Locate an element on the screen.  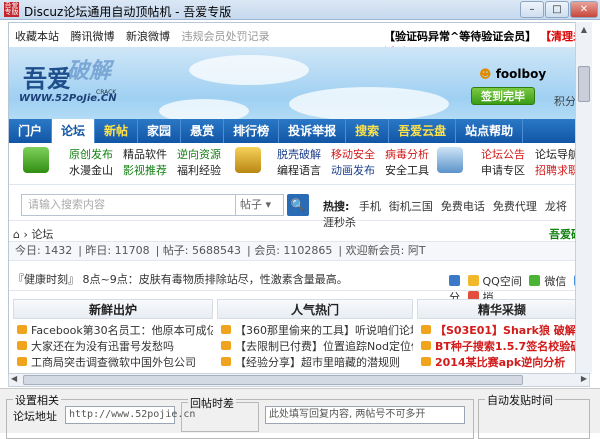
nav-new-posts: 新帖 is located at coordinates (117, 131).